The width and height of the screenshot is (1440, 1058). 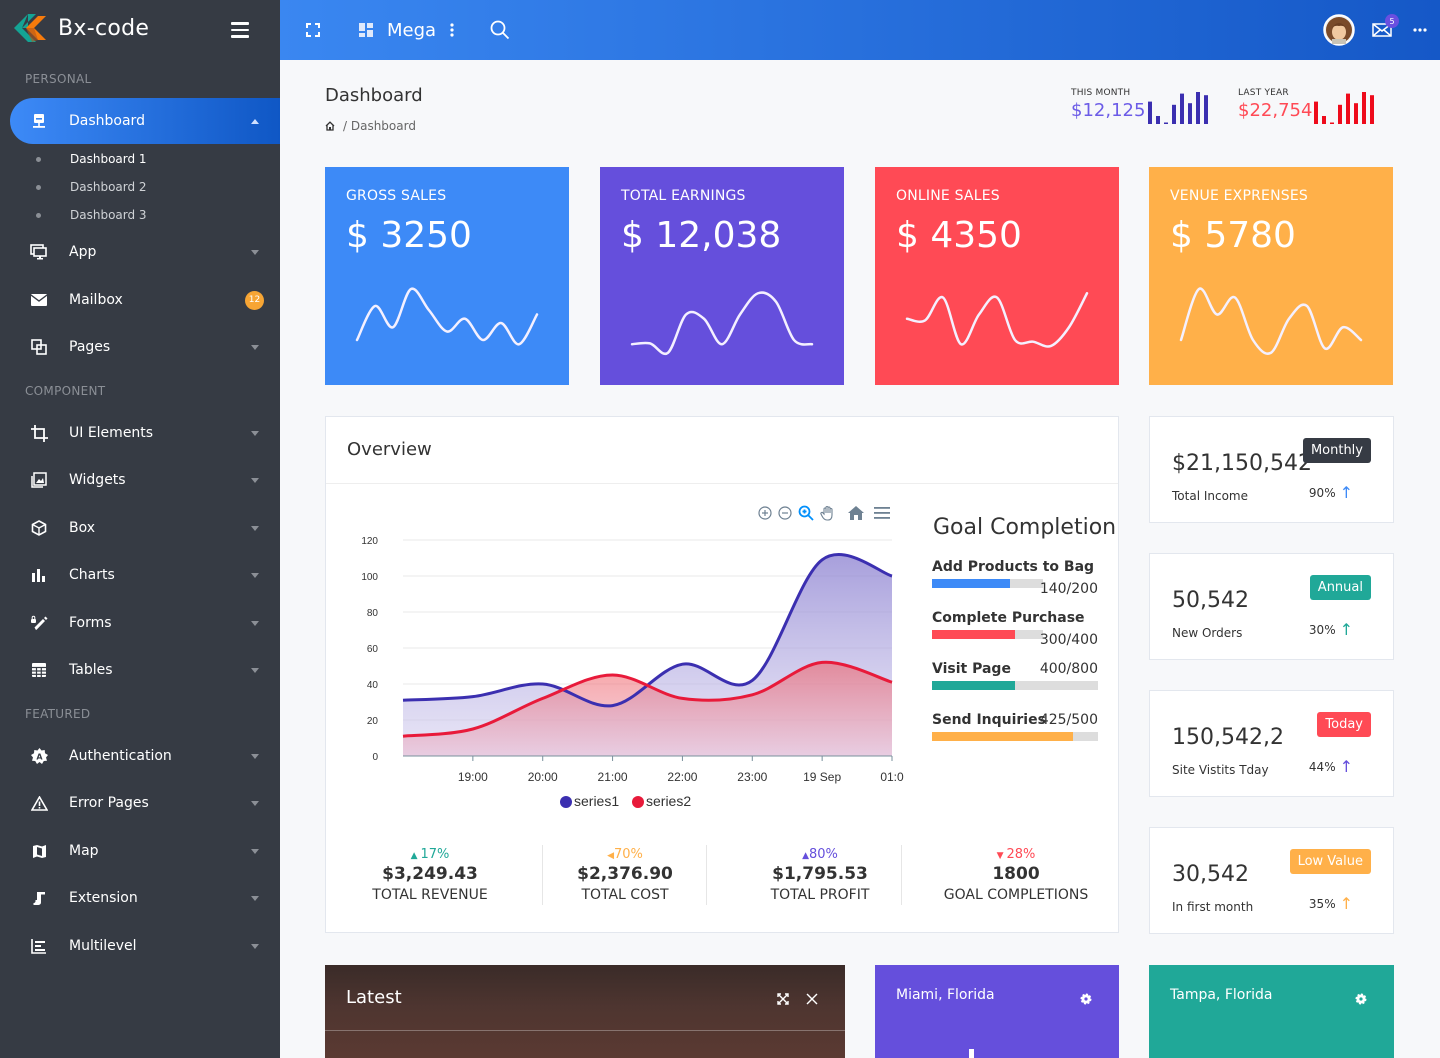 I want to click on sidebar-item-extension: Extension, so click(x=140, y=898).